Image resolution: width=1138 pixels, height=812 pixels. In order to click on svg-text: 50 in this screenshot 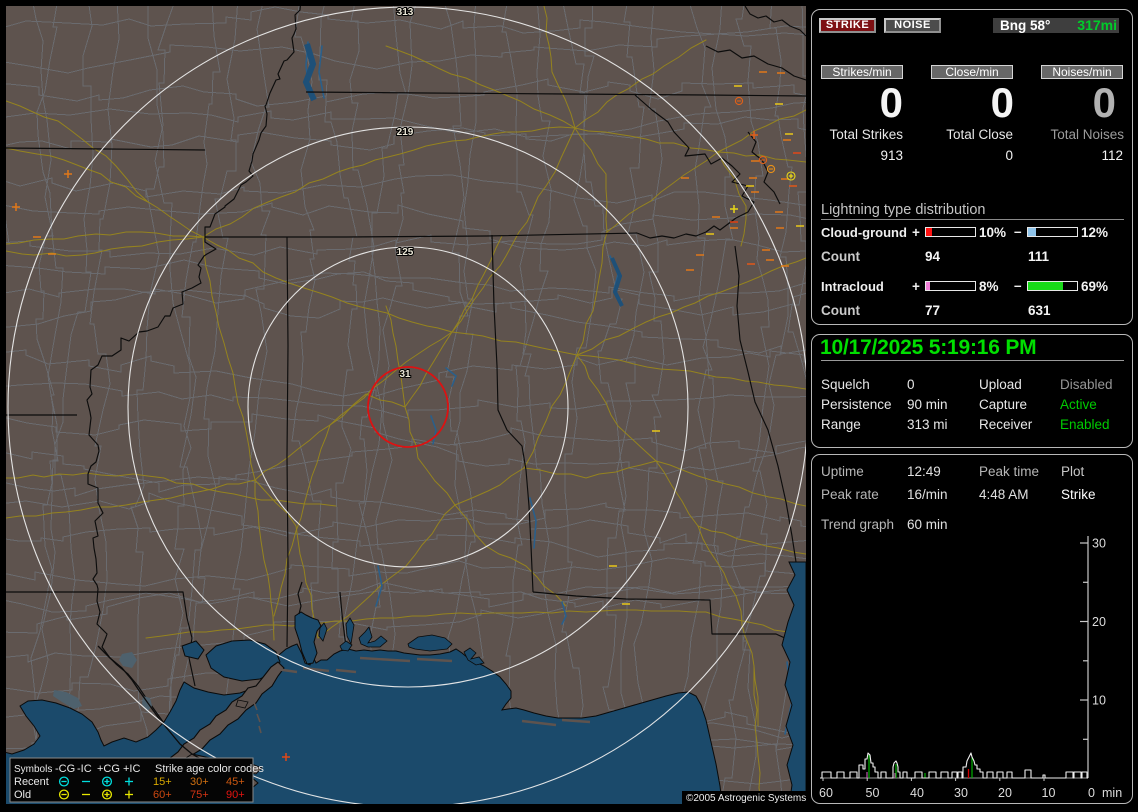, I will do `click(873, 793)`.